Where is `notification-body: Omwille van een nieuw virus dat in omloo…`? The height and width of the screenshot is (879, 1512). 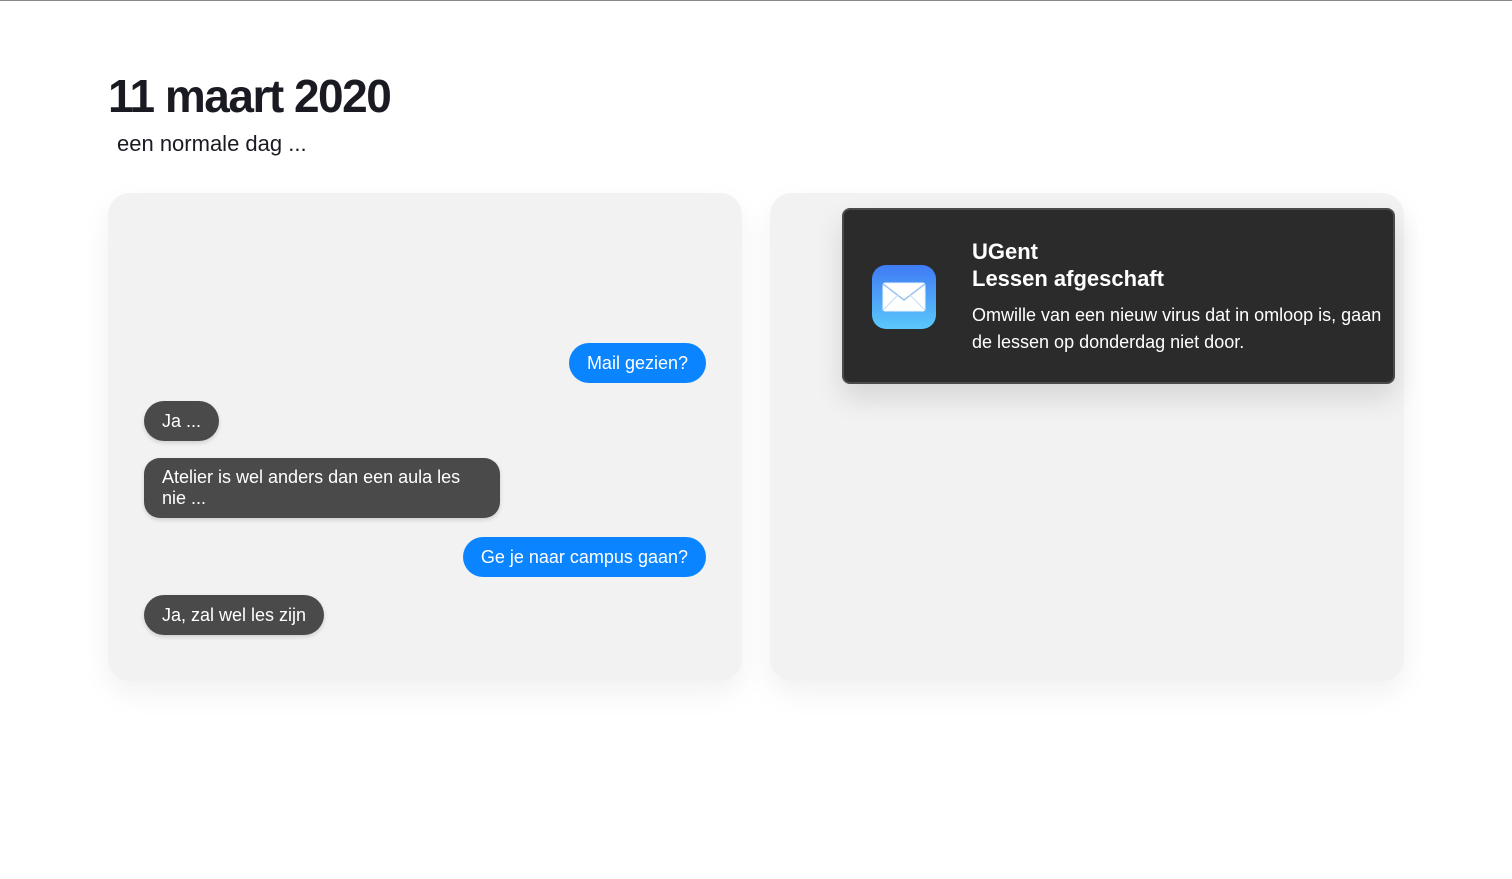 notification-body: Omwille van een nieuw virus dat in omloo… is located at coordinates (1177, 328).